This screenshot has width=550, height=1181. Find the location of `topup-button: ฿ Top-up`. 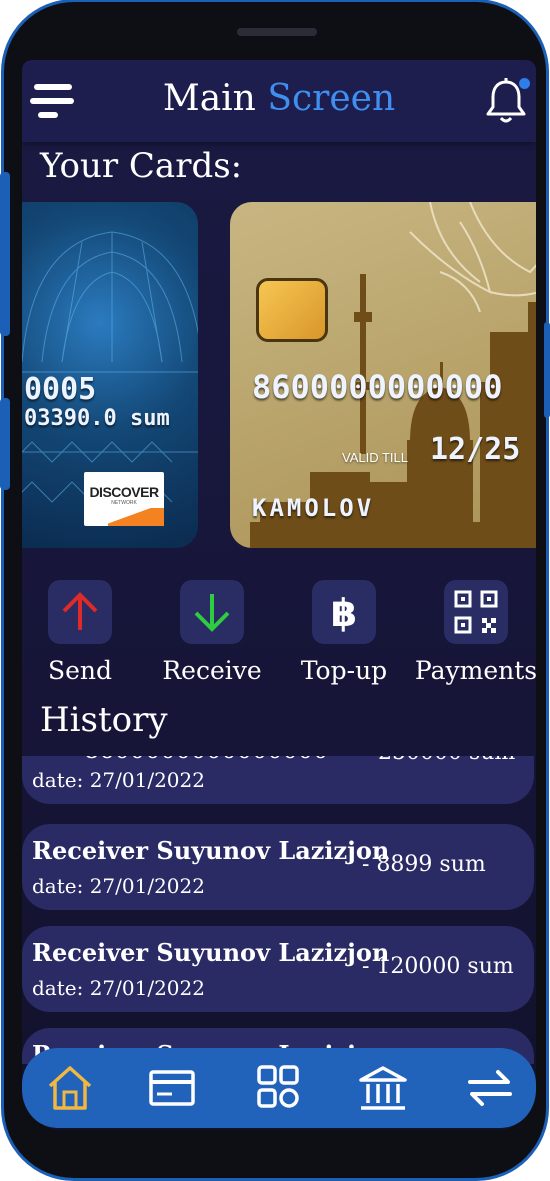

topup-button: ฿ Top-up is located at coordinates (344, 632).